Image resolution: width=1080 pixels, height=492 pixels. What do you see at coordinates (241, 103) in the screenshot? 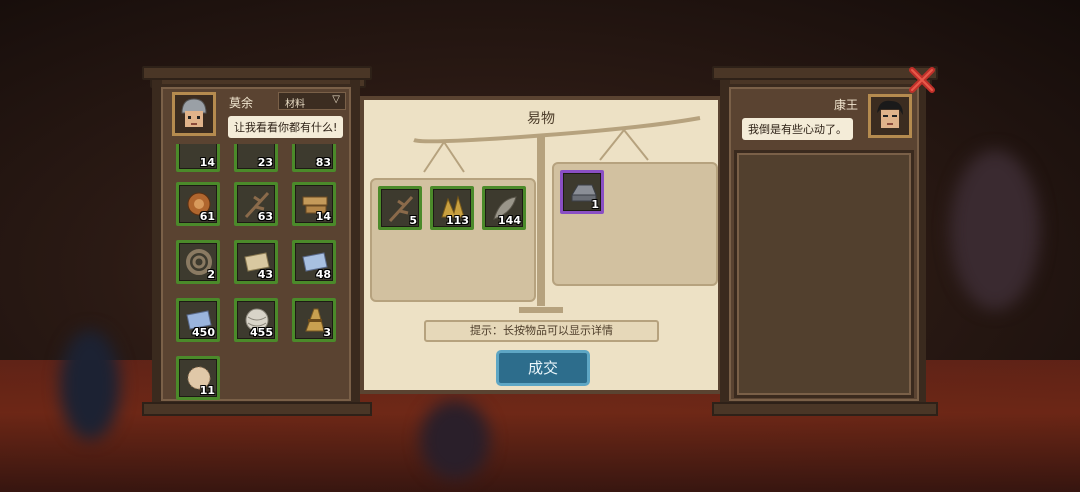
I see `player-name: 莫余` at bounding box center [241, 103].